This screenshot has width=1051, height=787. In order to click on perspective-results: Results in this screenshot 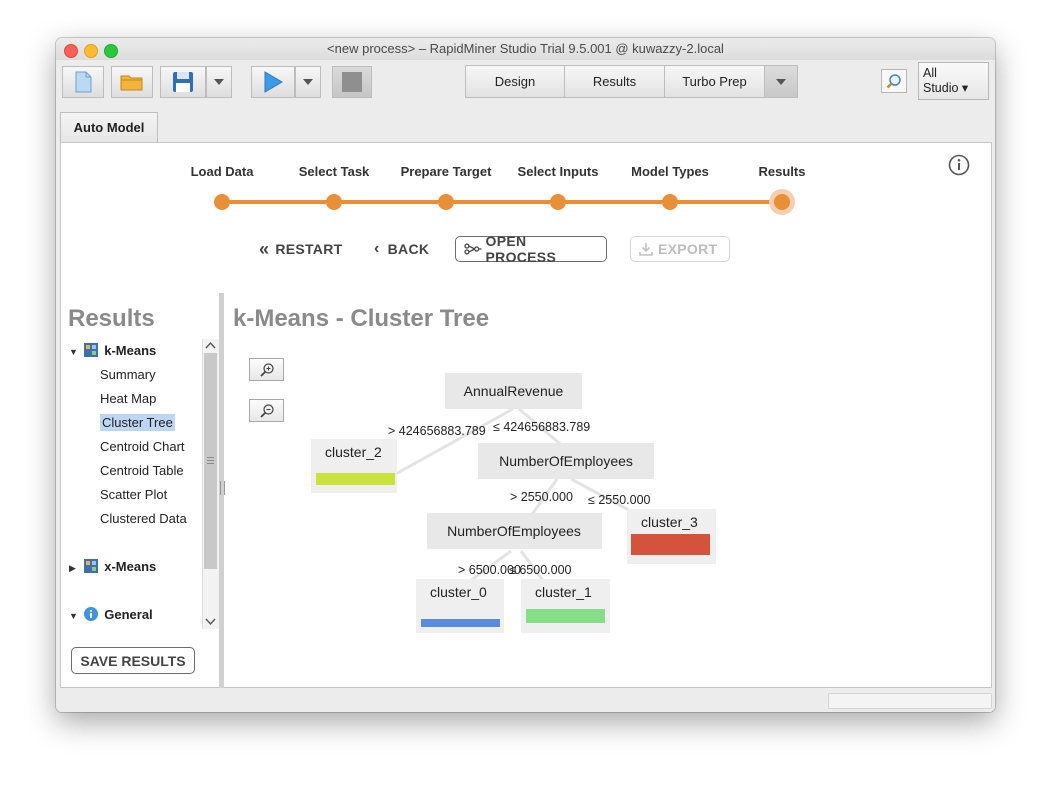, I will do `click(615, 81)`.